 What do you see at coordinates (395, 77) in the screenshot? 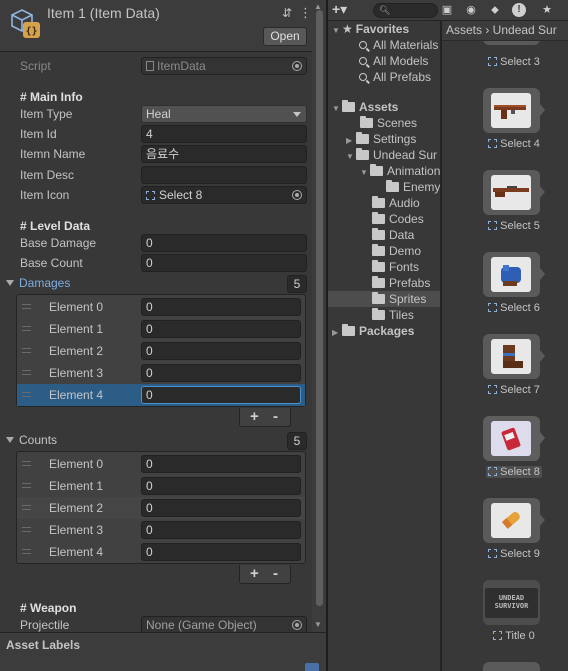
I see `tree-fav-all-prefabs: All Prefabs` at bounding box center [395, 77].